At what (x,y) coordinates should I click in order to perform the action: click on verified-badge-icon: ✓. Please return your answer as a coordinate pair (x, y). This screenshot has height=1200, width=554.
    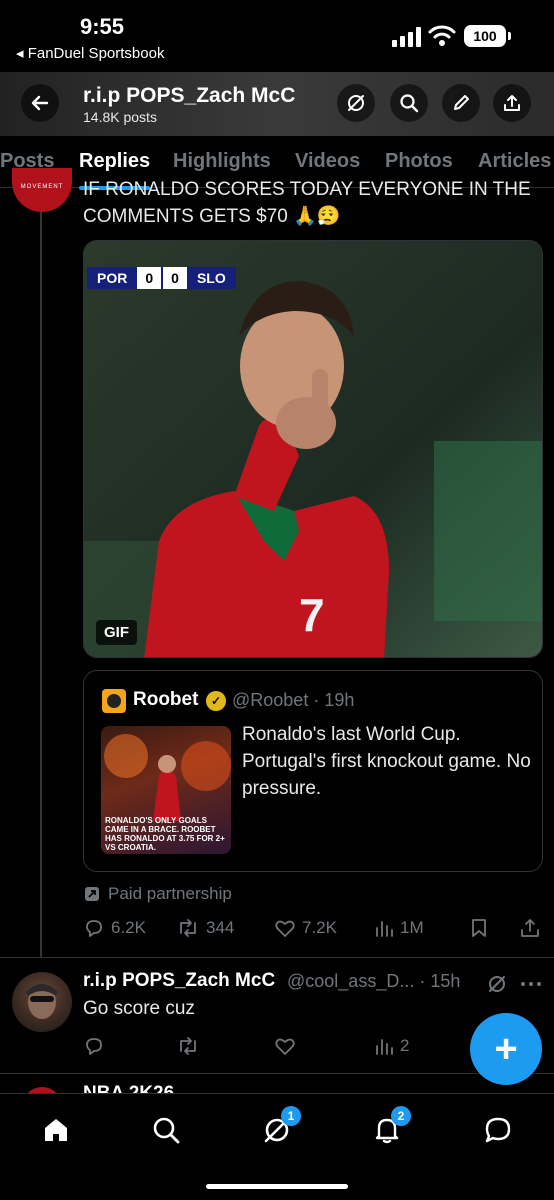
    Looking at the image, I should click on (216, 701).